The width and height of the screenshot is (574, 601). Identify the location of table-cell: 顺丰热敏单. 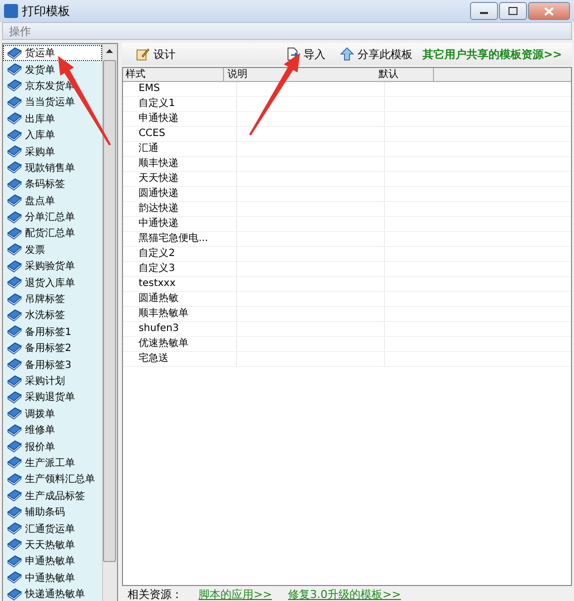
(179, 314).